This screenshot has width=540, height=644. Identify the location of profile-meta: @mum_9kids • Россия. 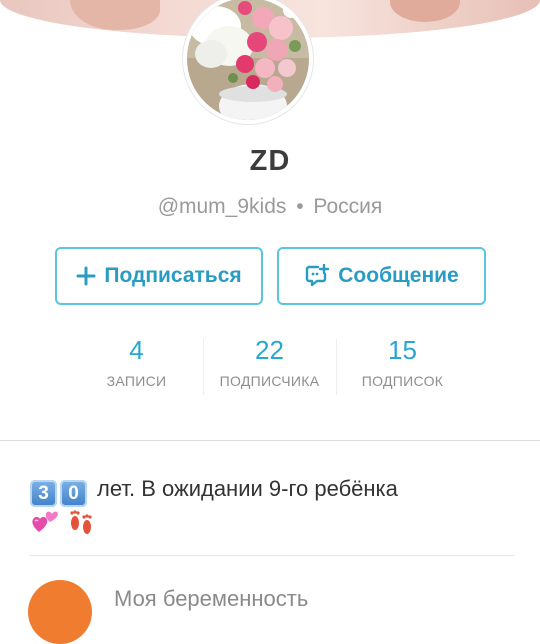
(270, 207).